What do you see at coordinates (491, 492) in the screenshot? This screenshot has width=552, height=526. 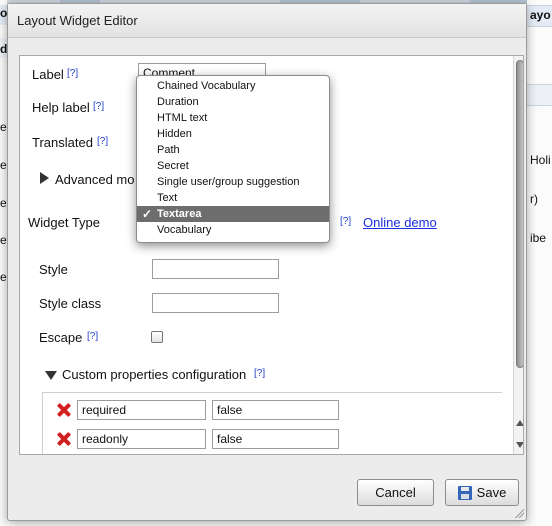 I see `save-button-label: Save` at bounding box center [491, 492].